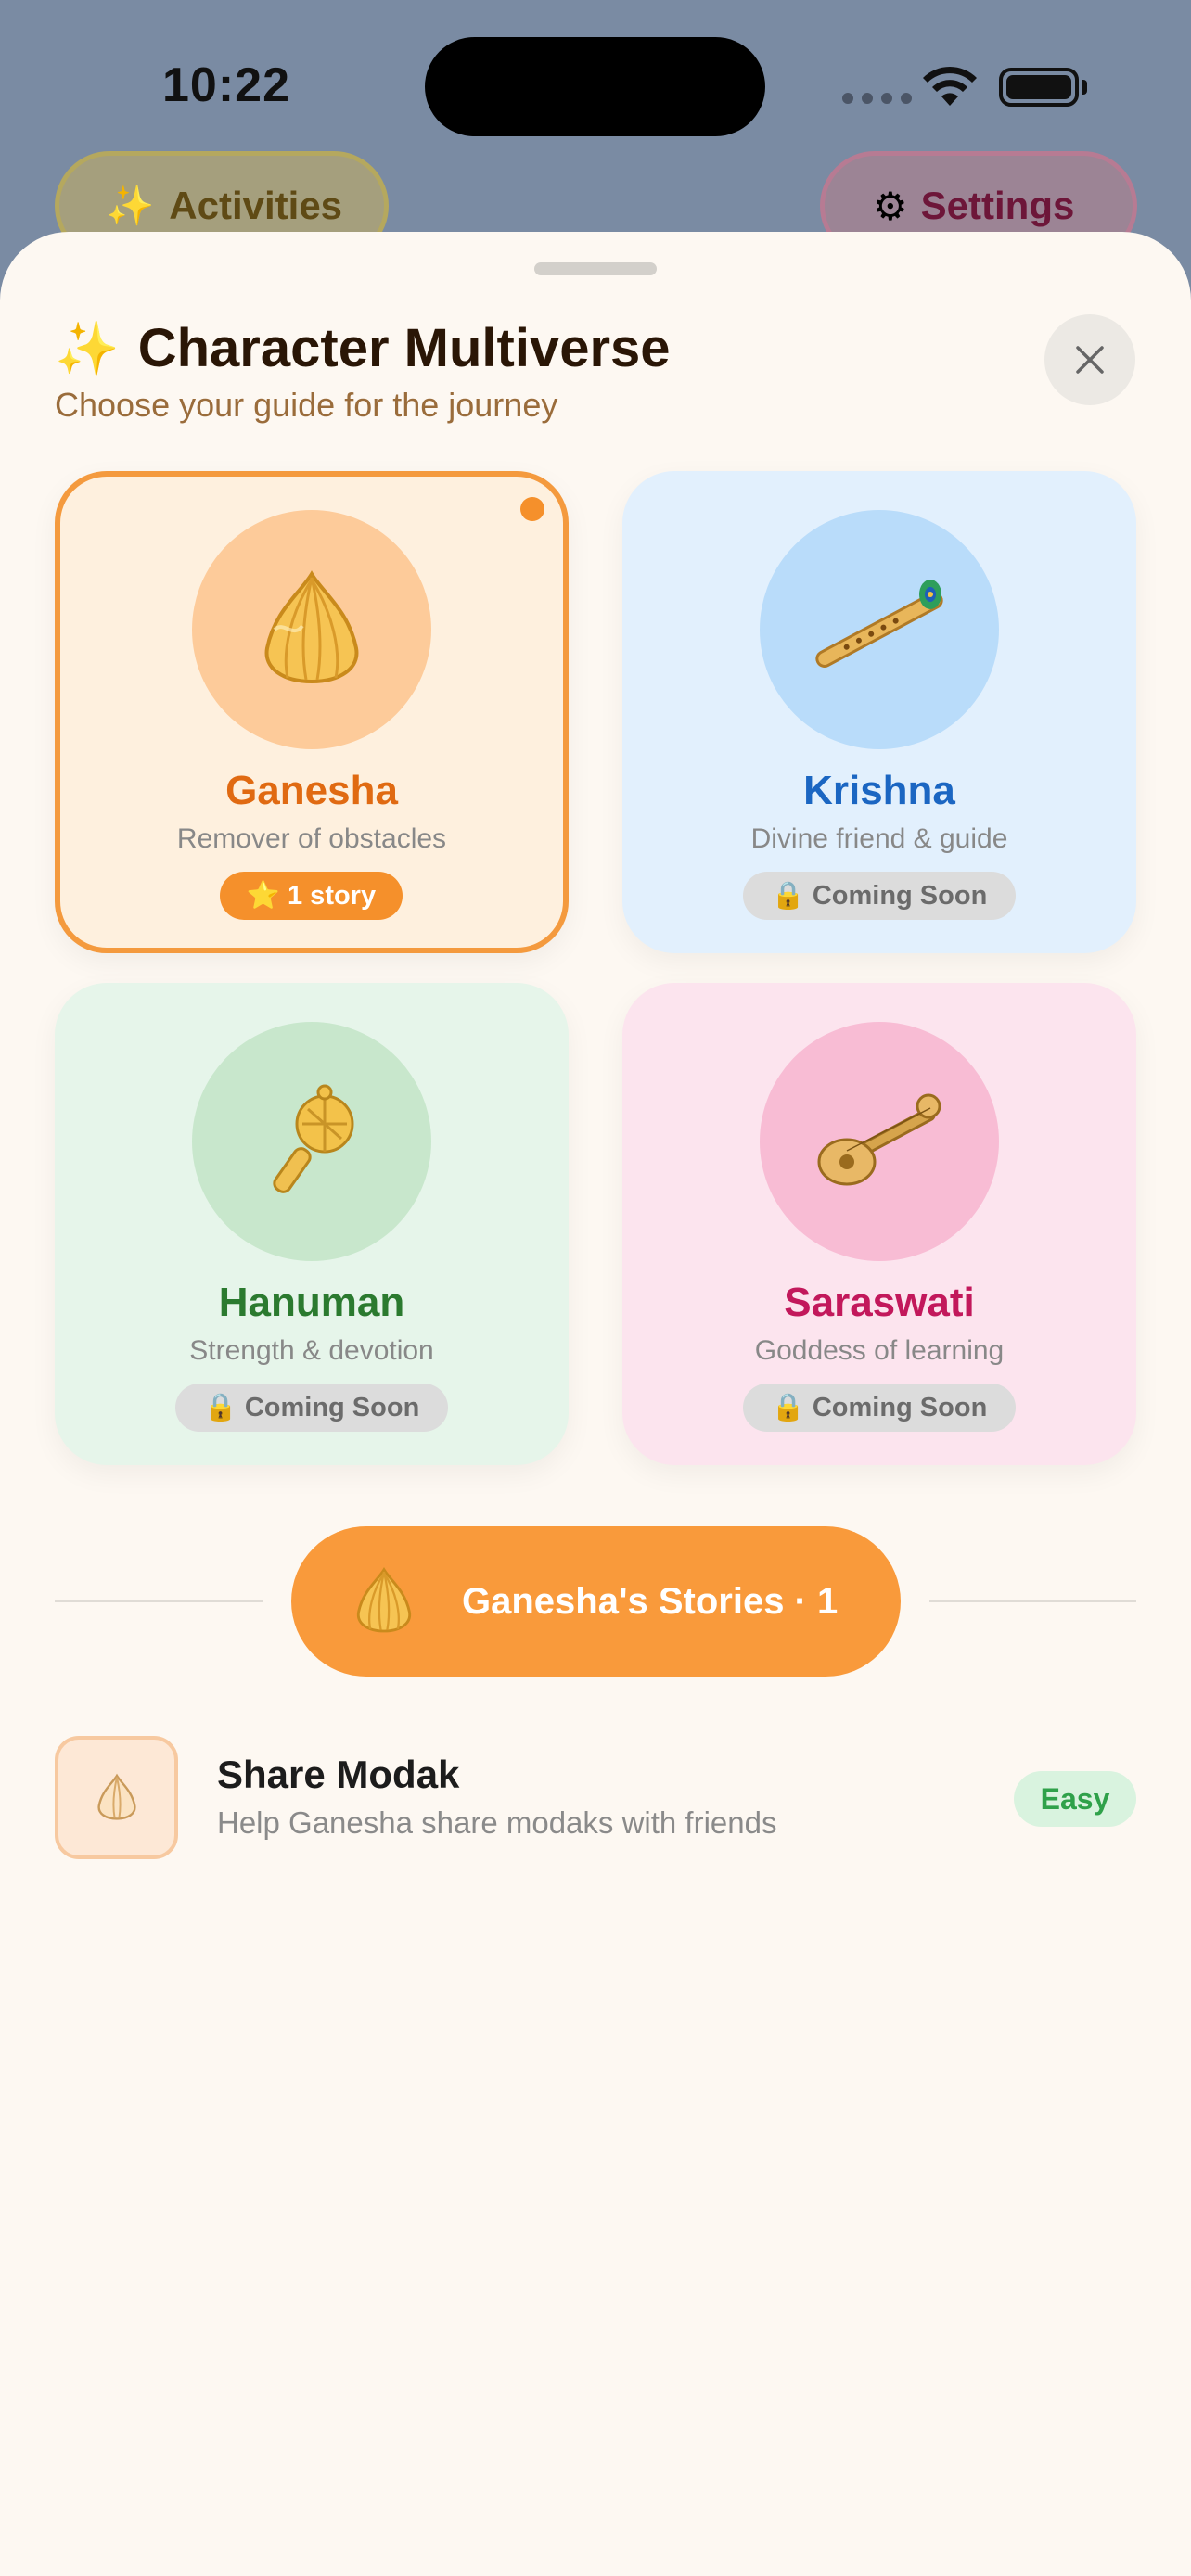 The height and width of the screenshot is (2576, 1191). I want to click on gear-icon: ⚙, so click(890, 206).